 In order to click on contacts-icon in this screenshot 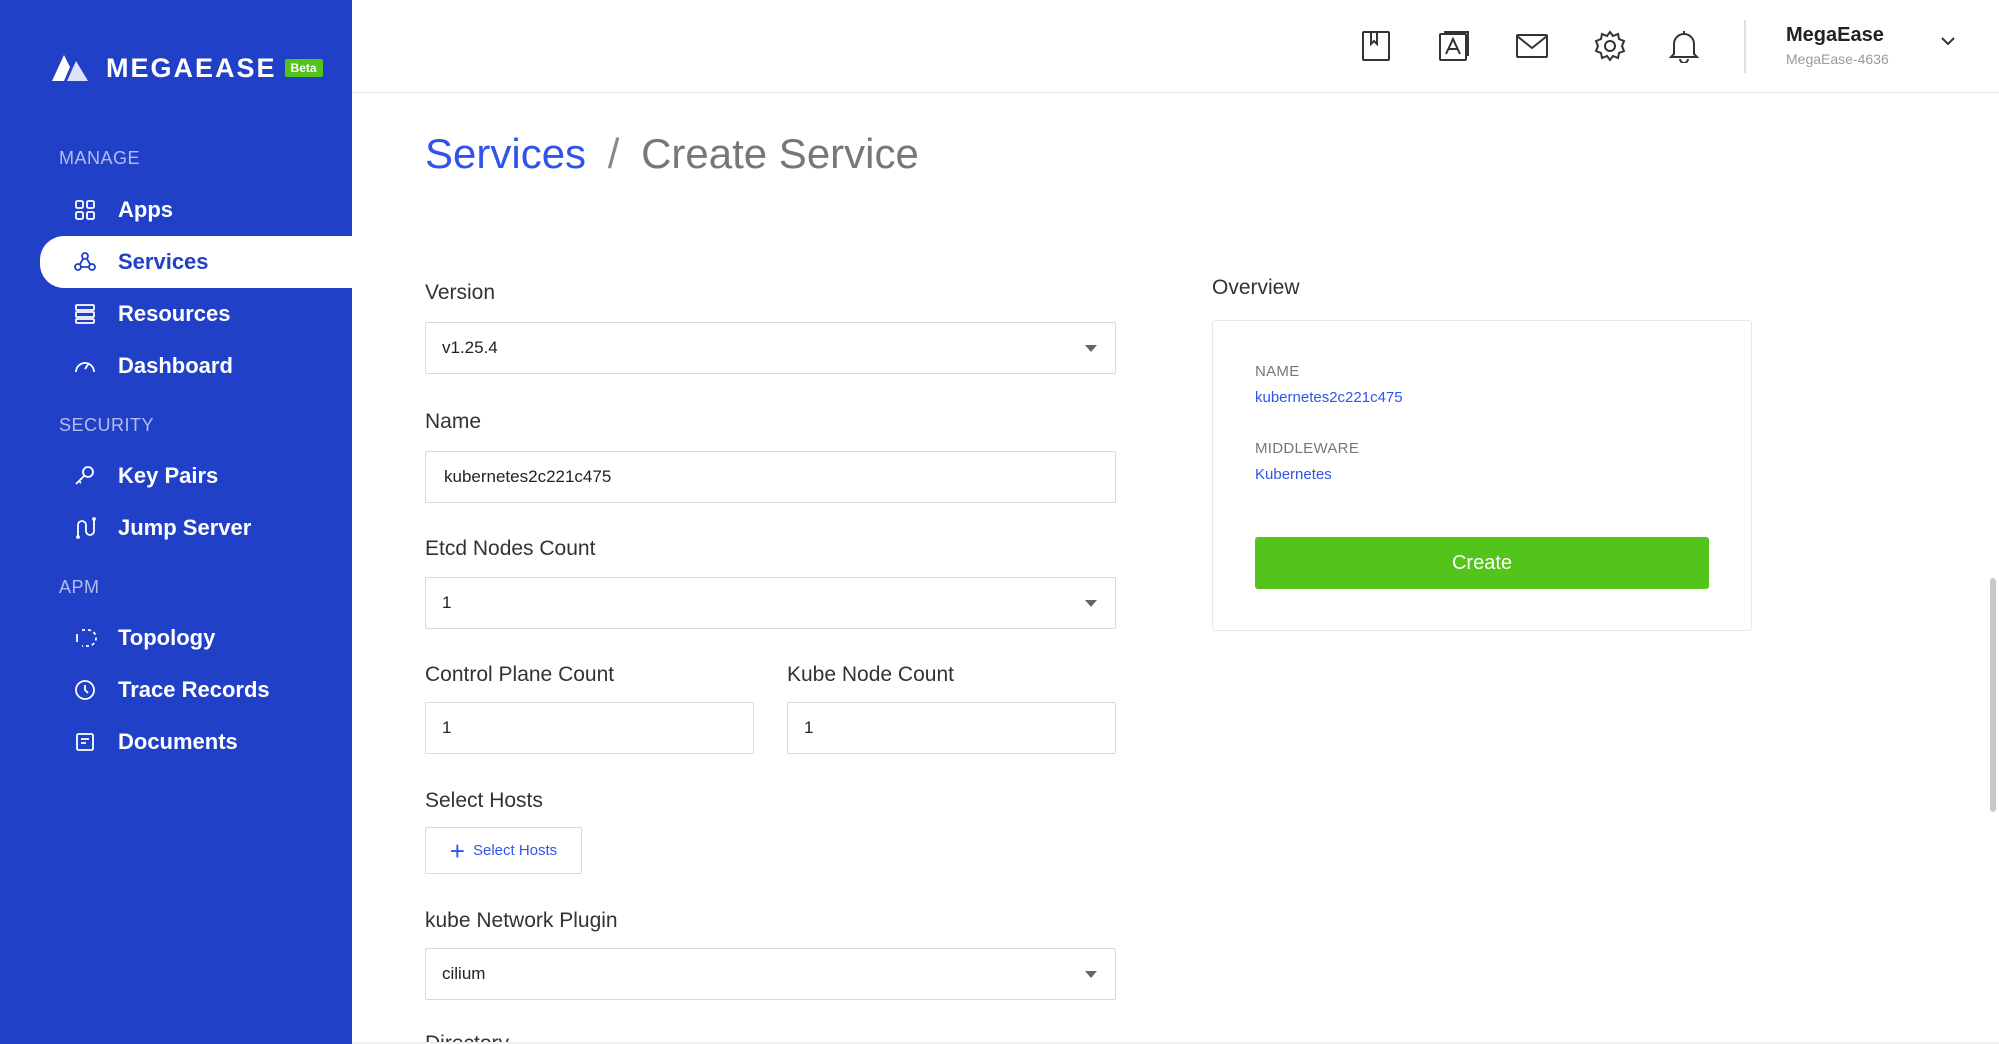, I will do `click(1454, 46)`.